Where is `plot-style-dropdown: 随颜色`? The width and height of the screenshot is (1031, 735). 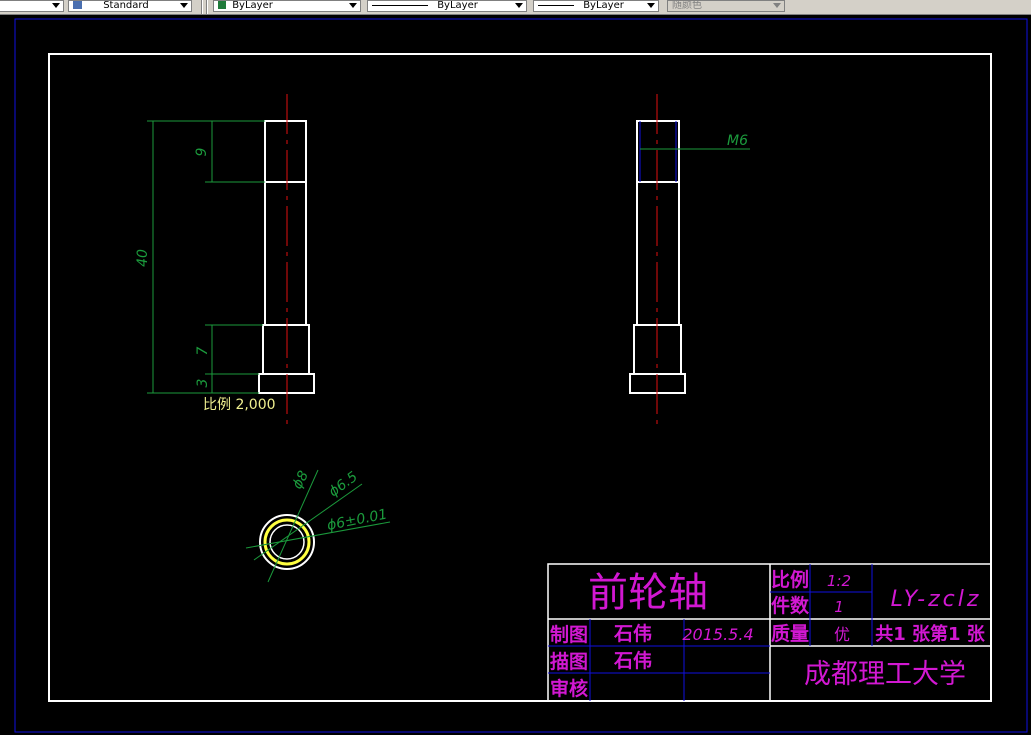
plot-style-dropdown: 随颜色 is located at coordinates (726, 6).